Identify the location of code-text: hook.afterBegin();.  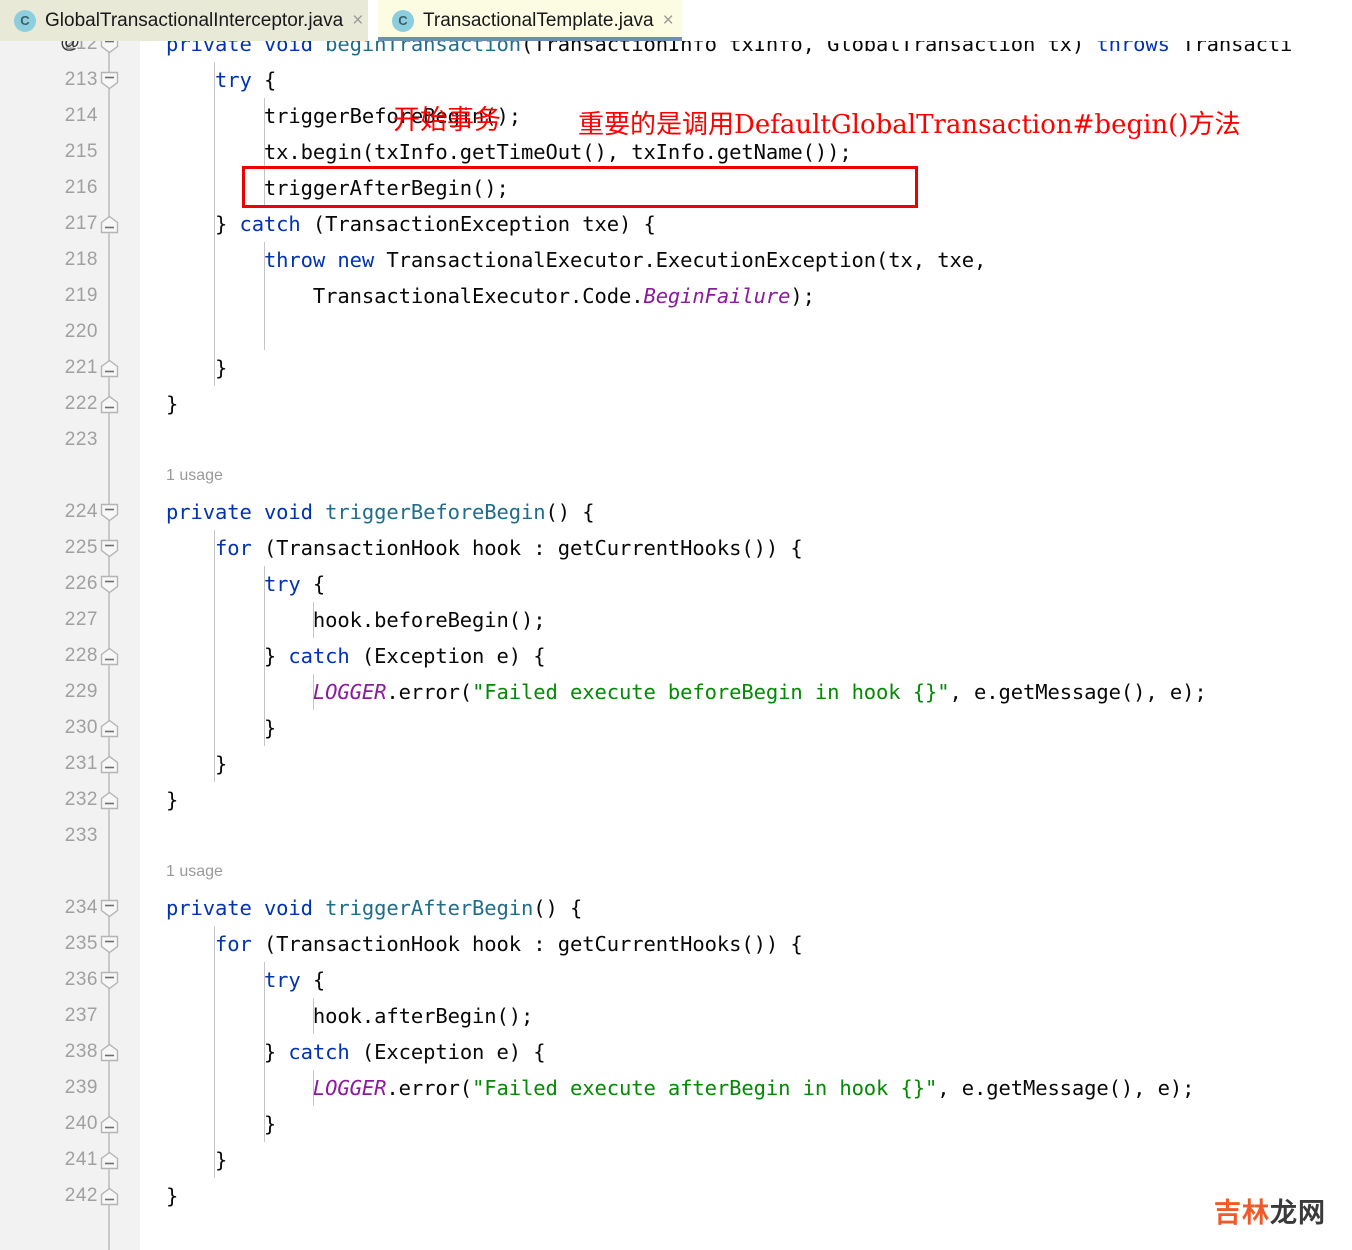
(349, 1016).